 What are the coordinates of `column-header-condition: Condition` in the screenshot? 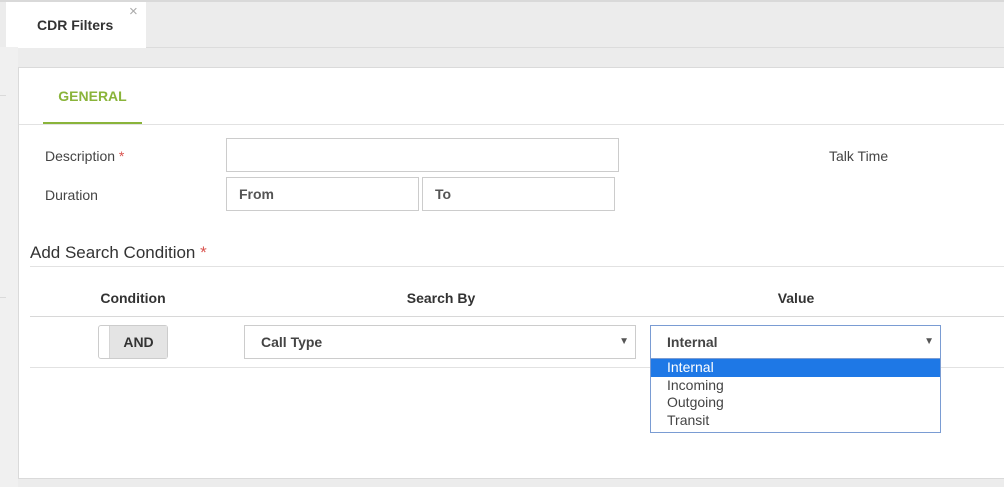 It's located at (133, 298).